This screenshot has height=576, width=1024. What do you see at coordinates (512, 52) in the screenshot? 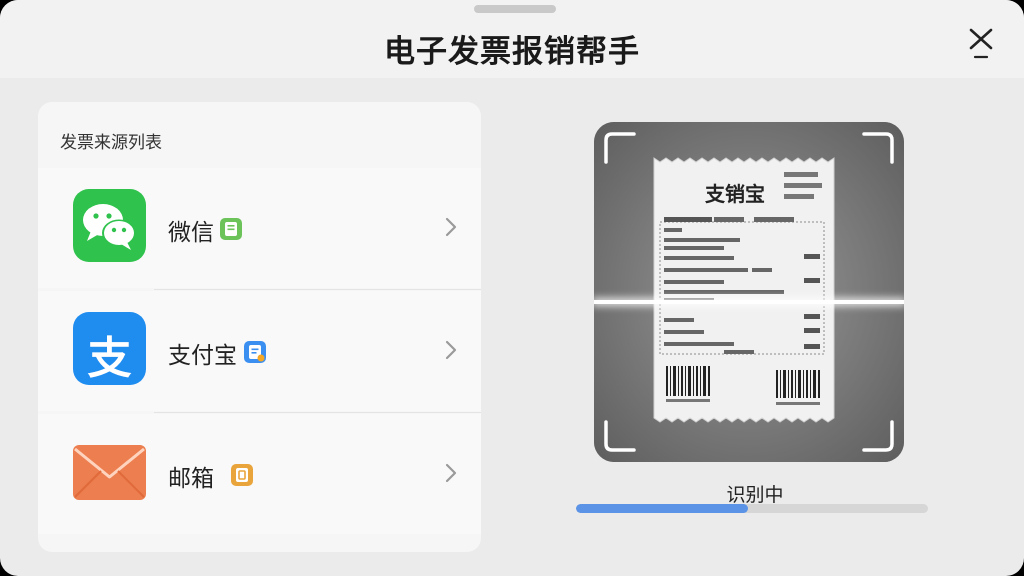
I see `page-title: 电子发票报销帮手` at bounding box center [512, 52].